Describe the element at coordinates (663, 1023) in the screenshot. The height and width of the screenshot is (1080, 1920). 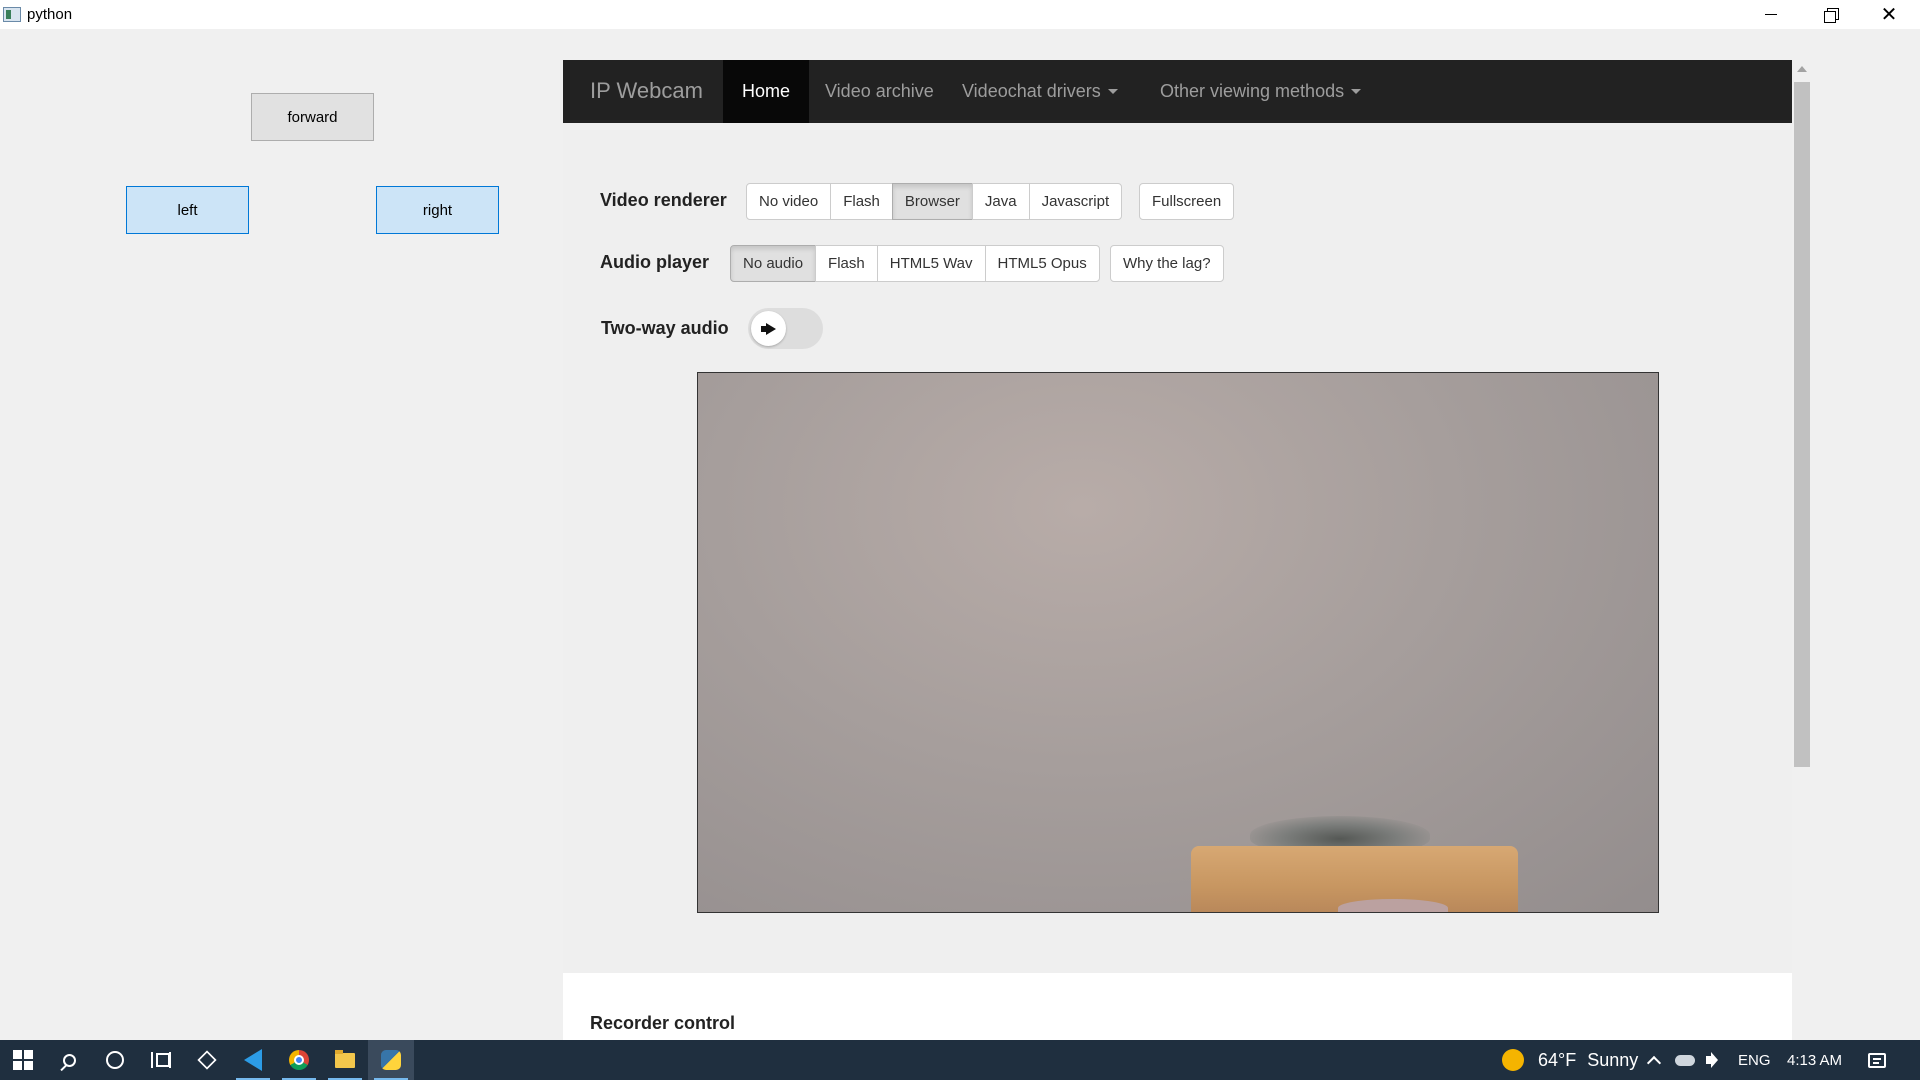
I see `recorder-control-title: Recorder control` at that location.